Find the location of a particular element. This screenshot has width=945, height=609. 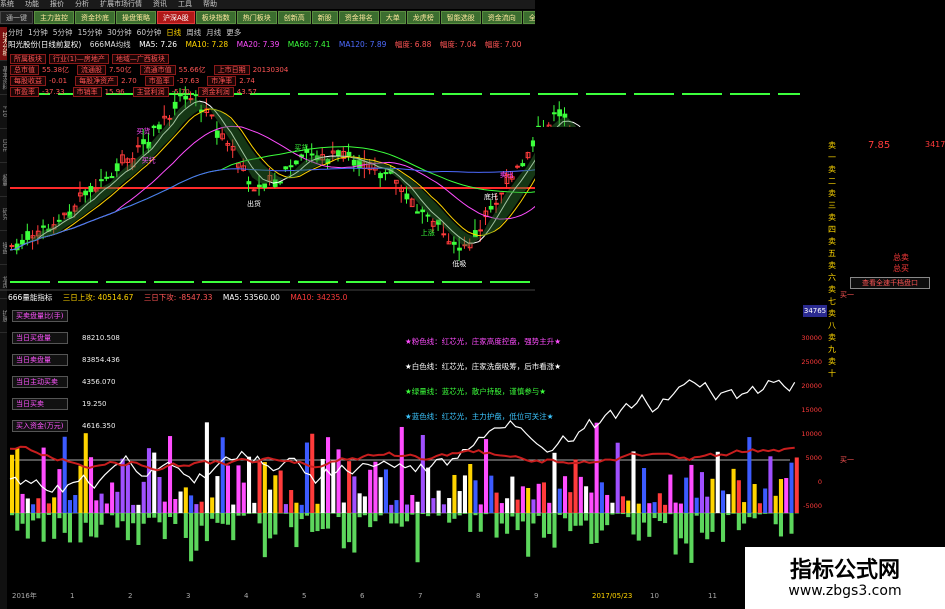

ask-price: 7.85 is located at coordinates (879, 145).